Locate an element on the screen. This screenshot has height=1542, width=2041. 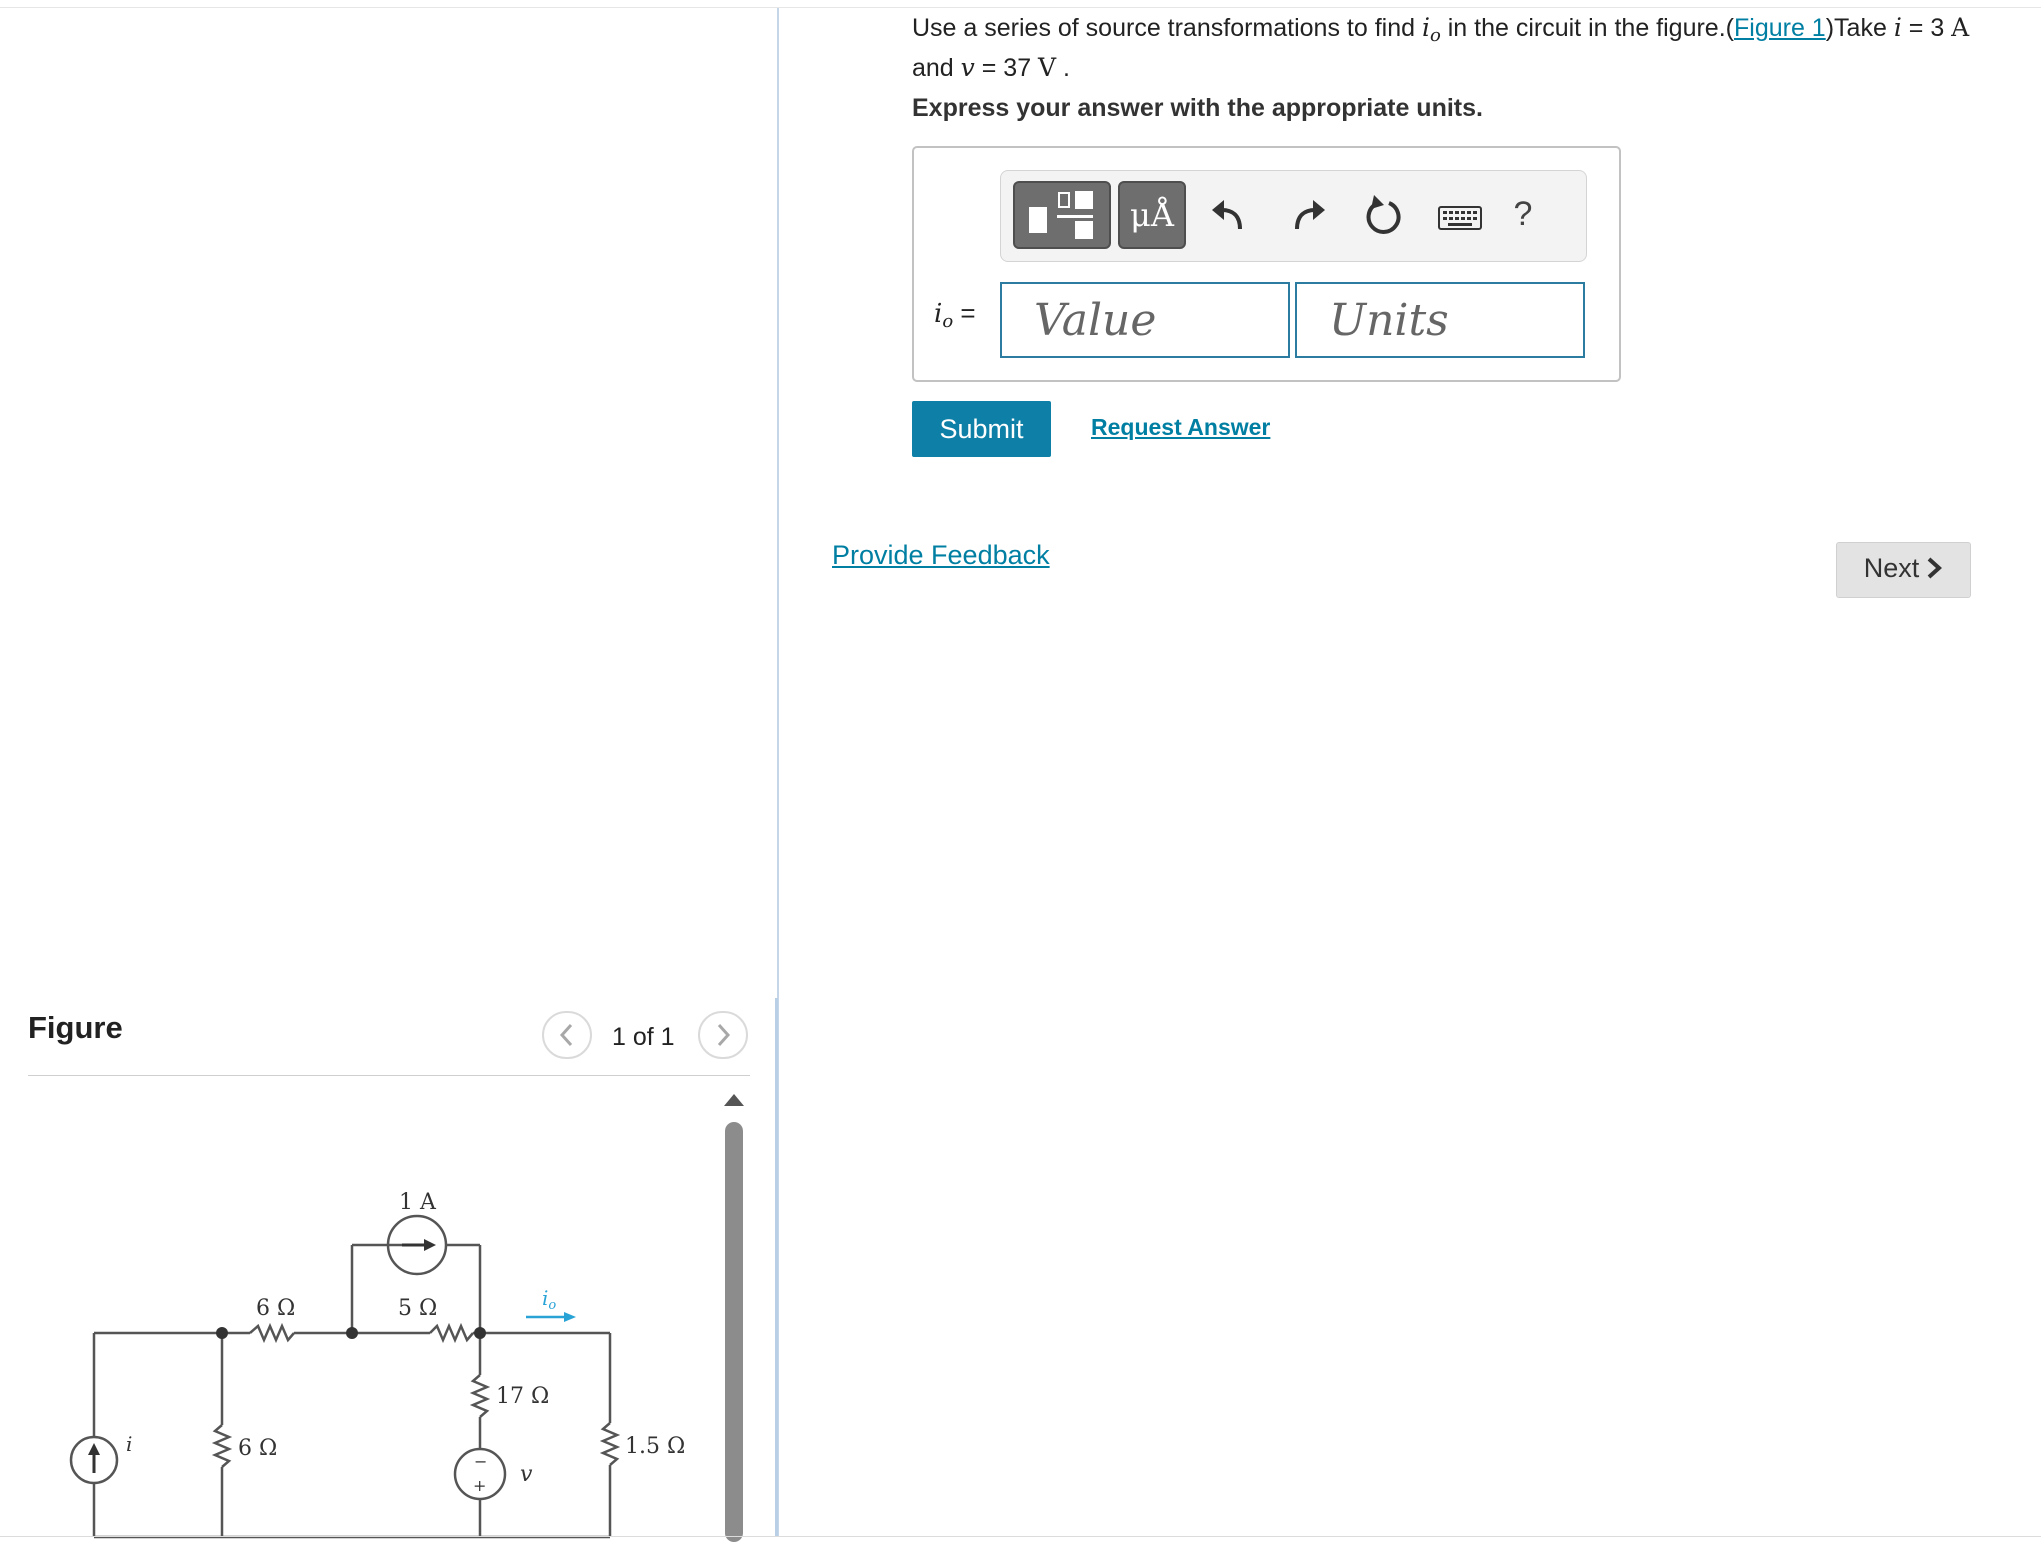
figure-link: Figure 1 is located at coordinates (1780, 28).